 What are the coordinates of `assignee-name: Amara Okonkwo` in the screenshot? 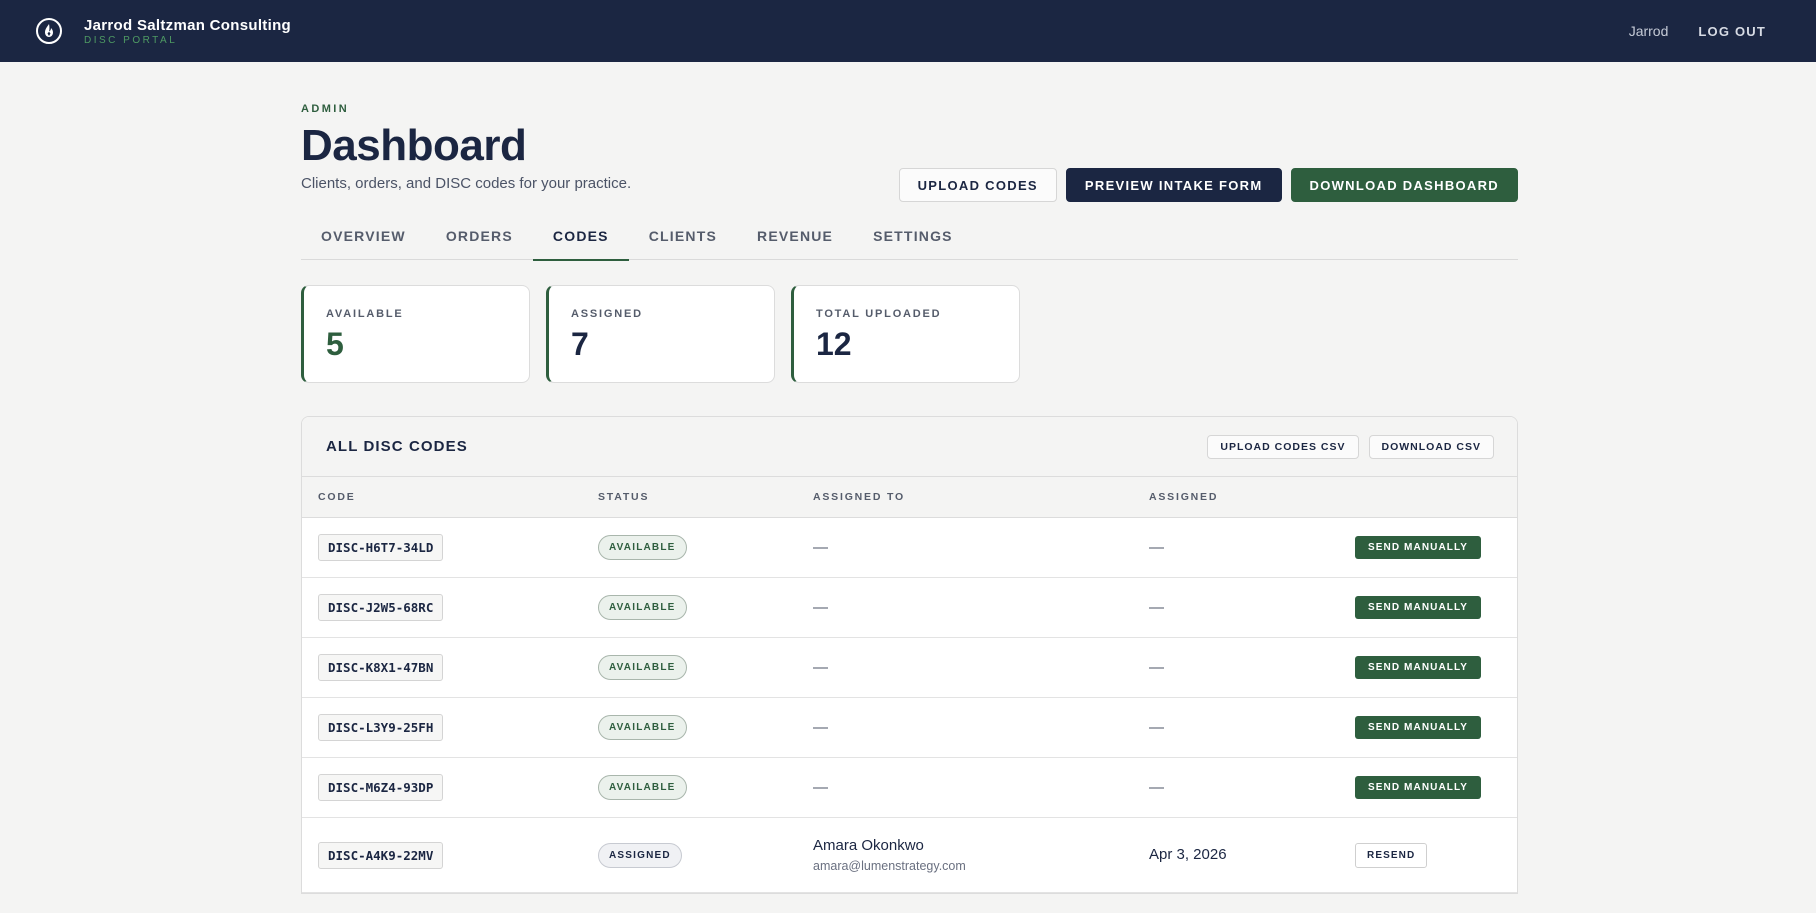 It's located at (868, 845).